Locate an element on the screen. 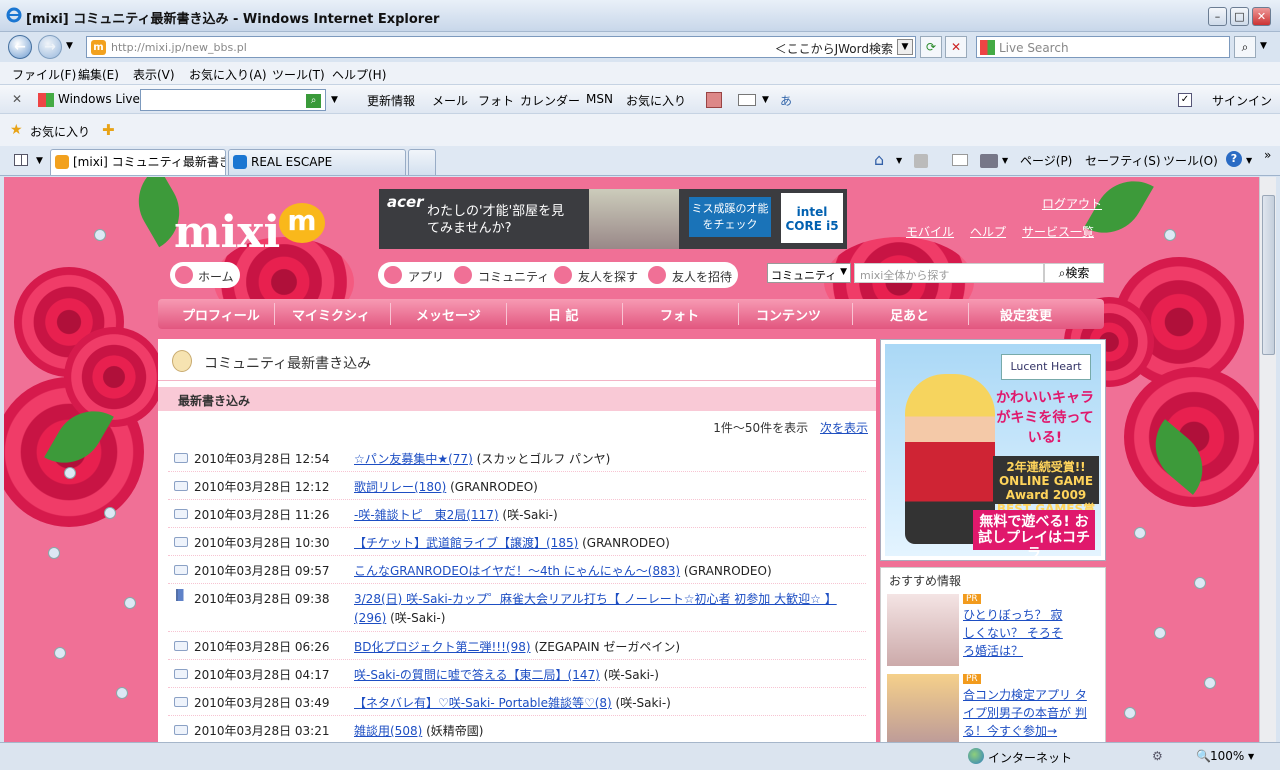 This screenshot has width=1280, height=770. live-item-mail: メール is located at coordinates (450, 100).